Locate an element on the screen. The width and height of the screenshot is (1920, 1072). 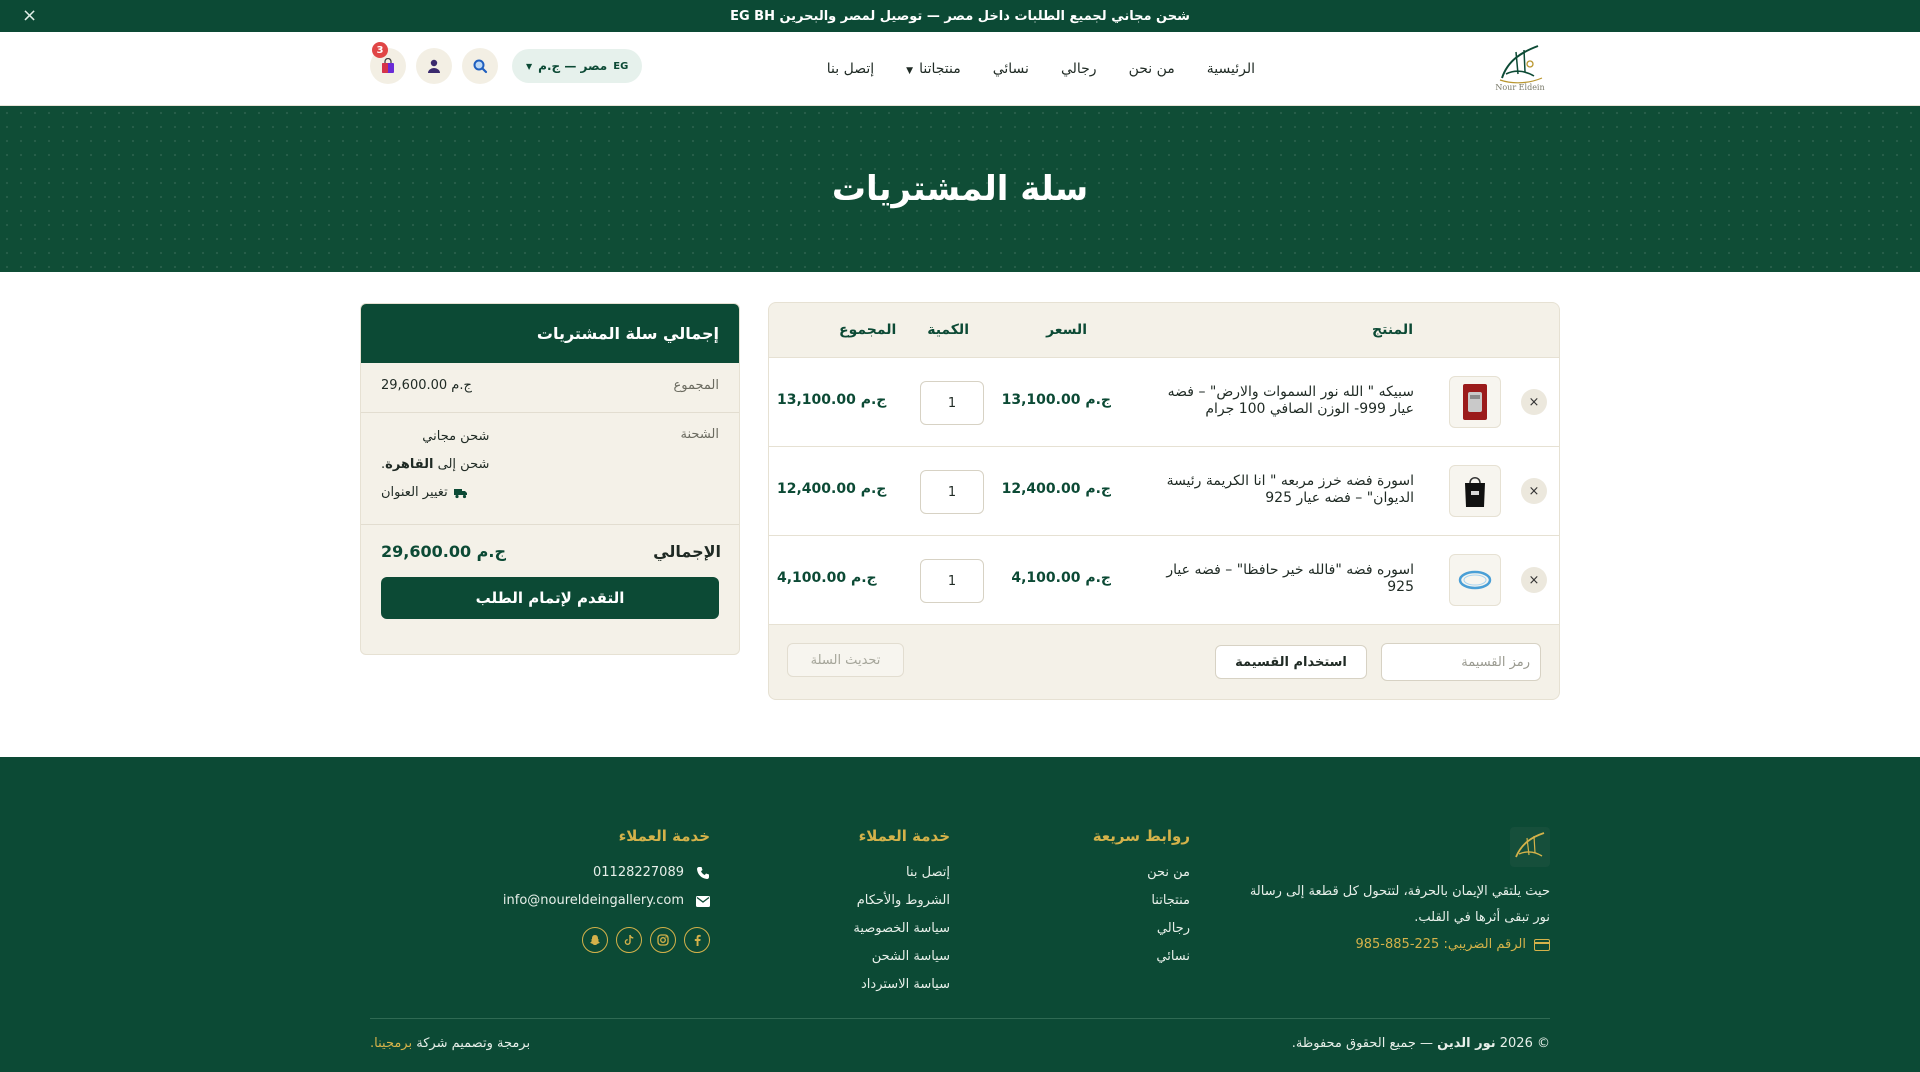
shipping-to-label: شحن إلى is located at coordinates (463, 464).